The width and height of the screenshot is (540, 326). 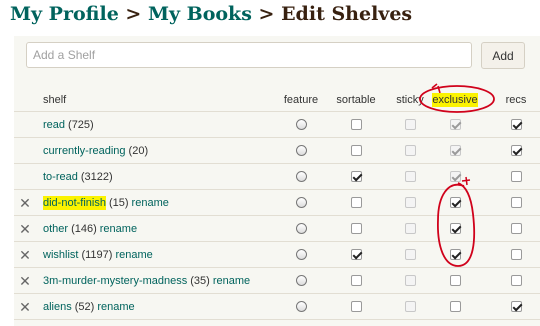 What do you see at coordinates (84, 151) in the screenshot?
I see `shelf-name-link: currently-reading` at bounding box center [84, 151].